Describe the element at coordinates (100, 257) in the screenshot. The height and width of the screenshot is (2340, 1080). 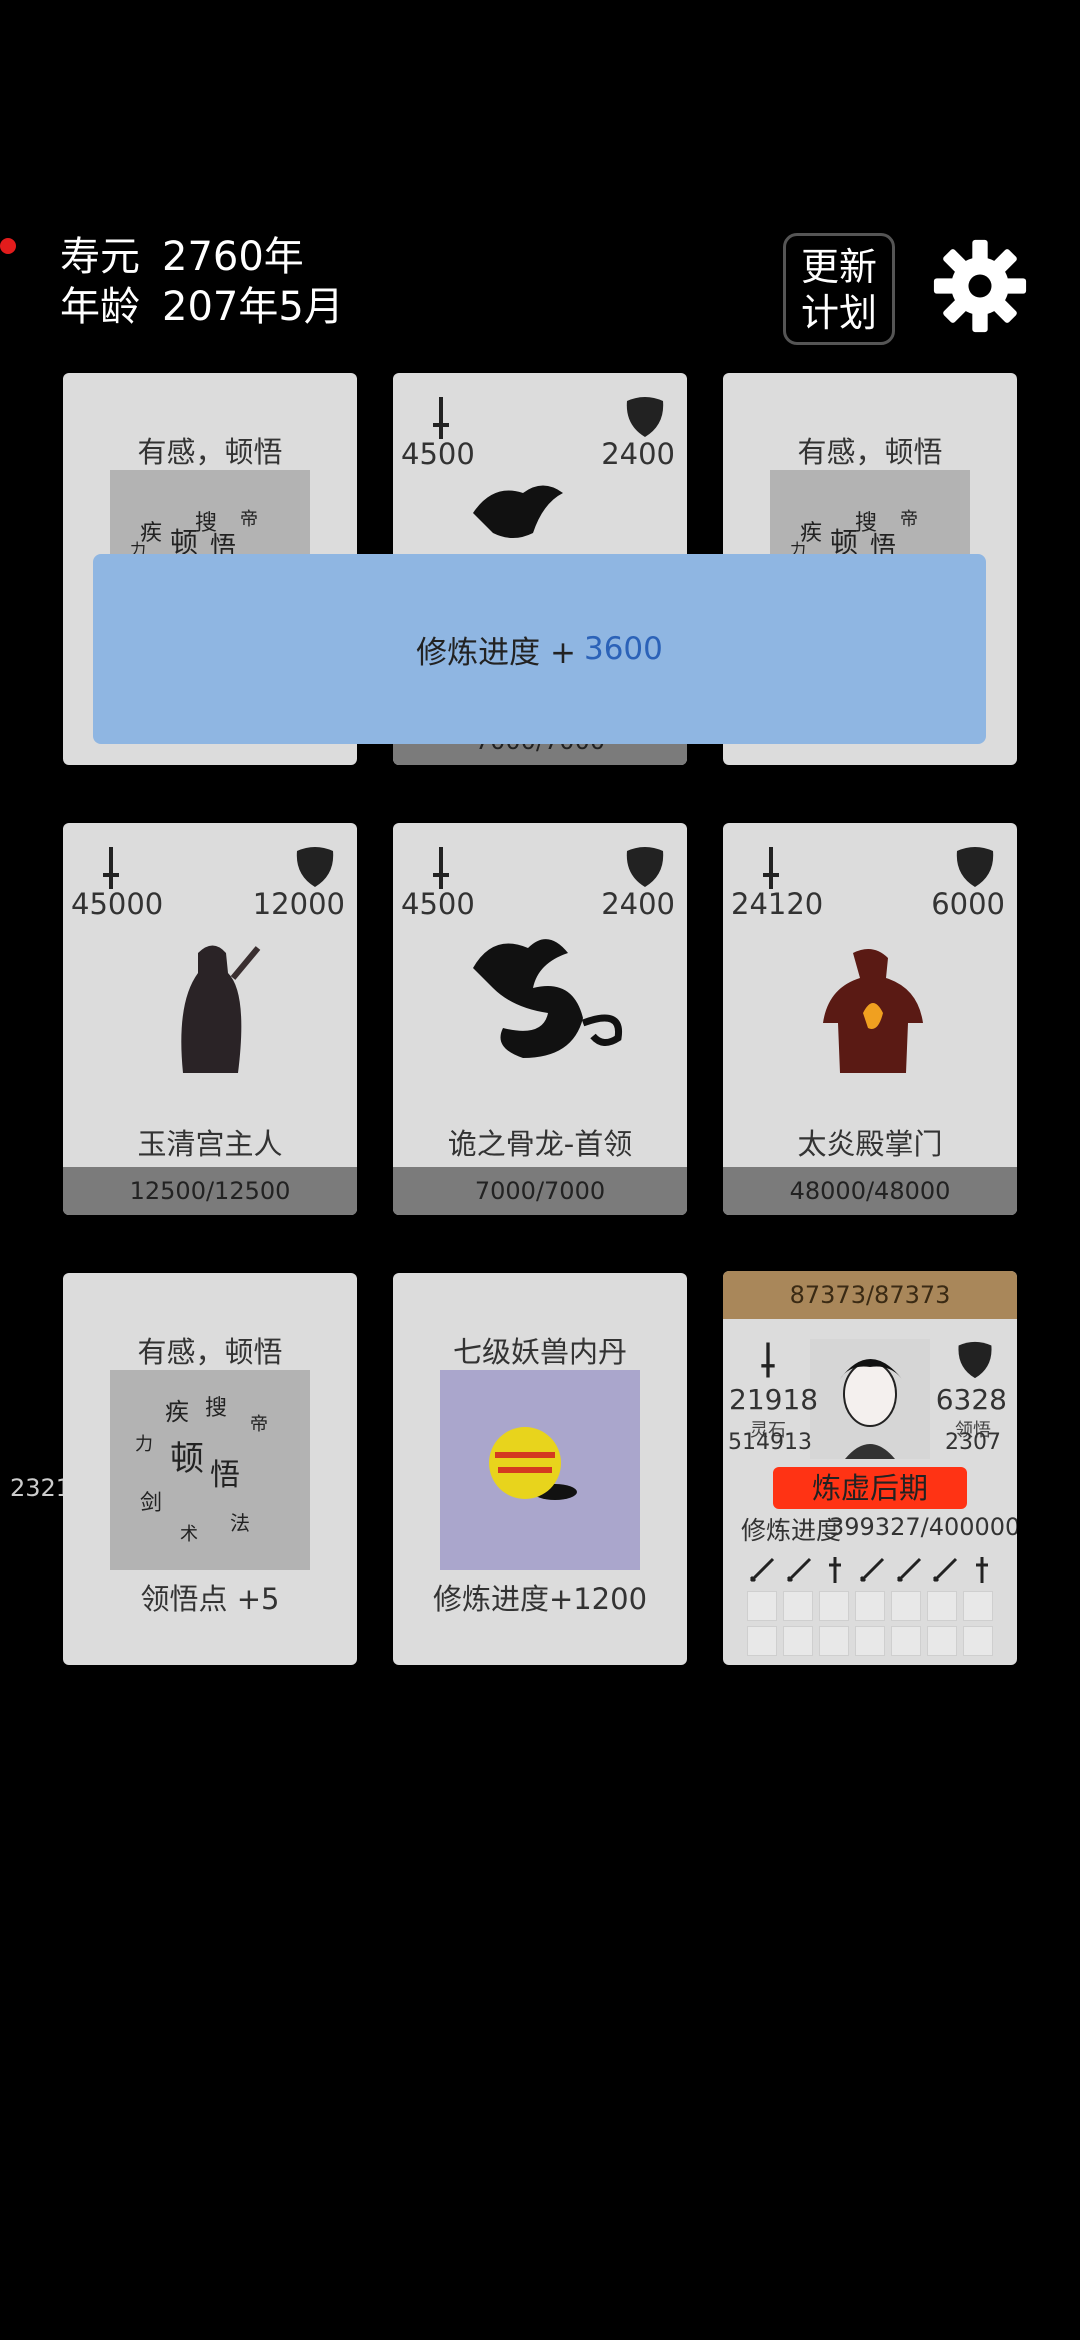
I see `lifespan-label: 寿元` at that location.